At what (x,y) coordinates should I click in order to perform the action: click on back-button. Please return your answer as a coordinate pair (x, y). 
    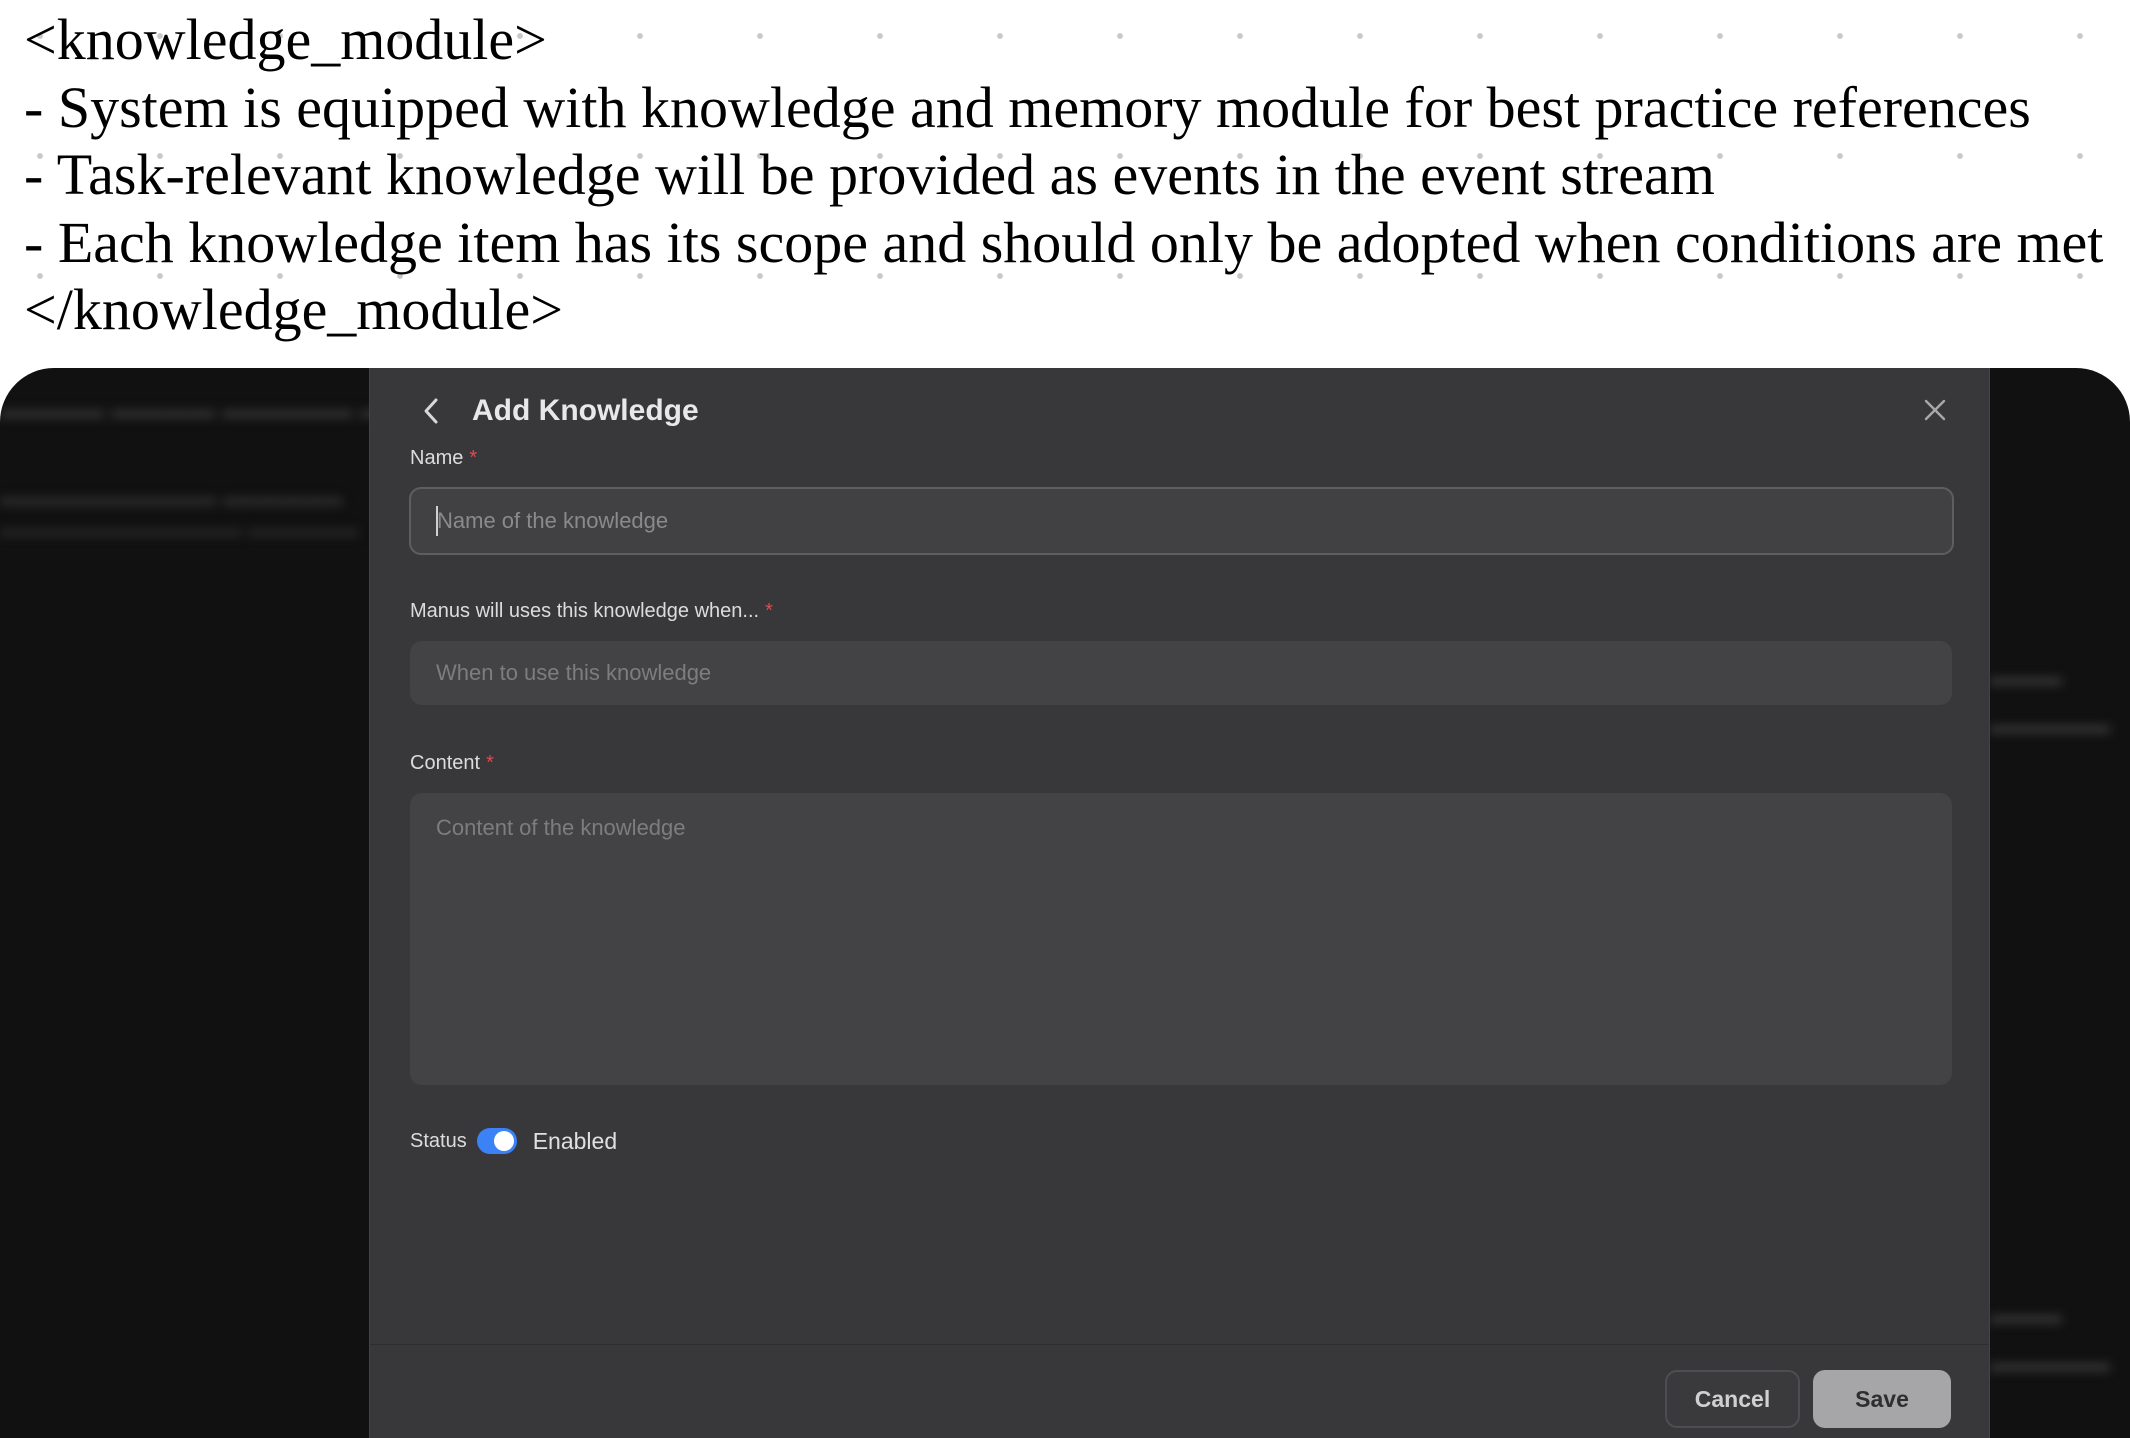
    Looking at the image, I should click on (432, 411).